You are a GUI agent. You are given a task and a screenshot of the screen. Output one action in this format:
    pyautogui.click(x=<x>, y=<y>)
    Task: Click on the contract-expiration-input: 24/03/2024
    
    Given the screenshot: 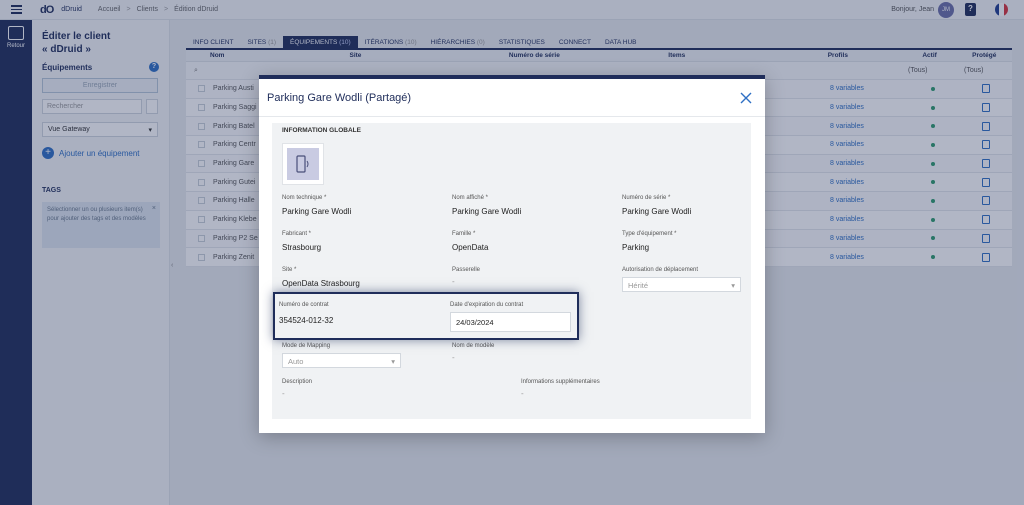 What is the action you would take?
    pyautogui.click(x=510, y=322)
    